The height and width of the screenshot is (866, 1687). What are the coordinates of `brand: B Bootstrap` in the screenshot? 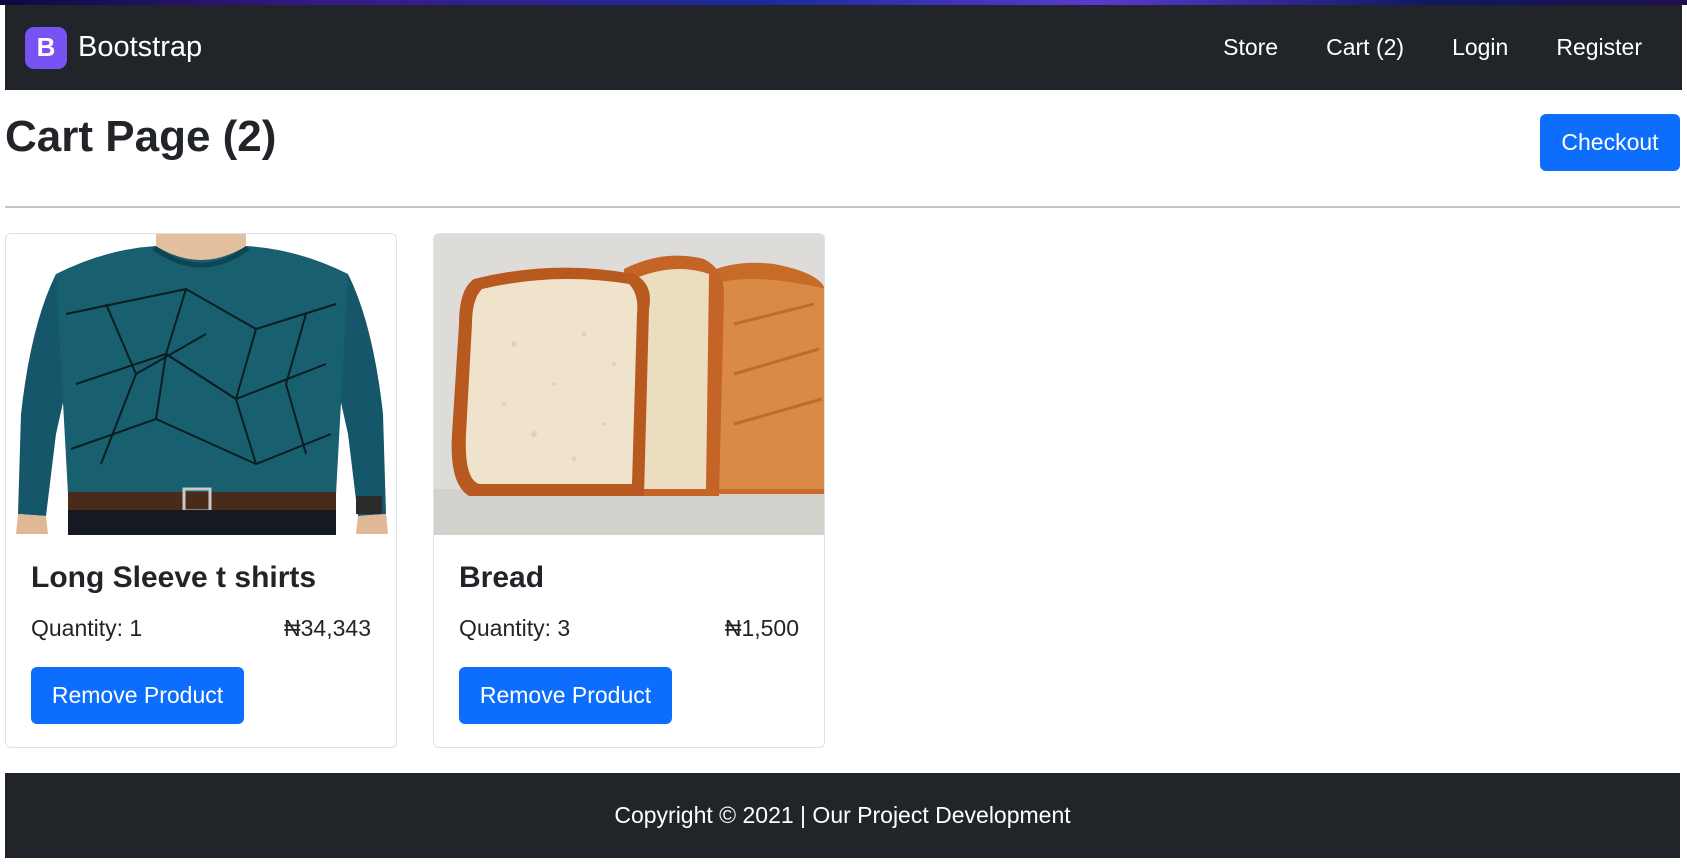 It's located at (114, 47).